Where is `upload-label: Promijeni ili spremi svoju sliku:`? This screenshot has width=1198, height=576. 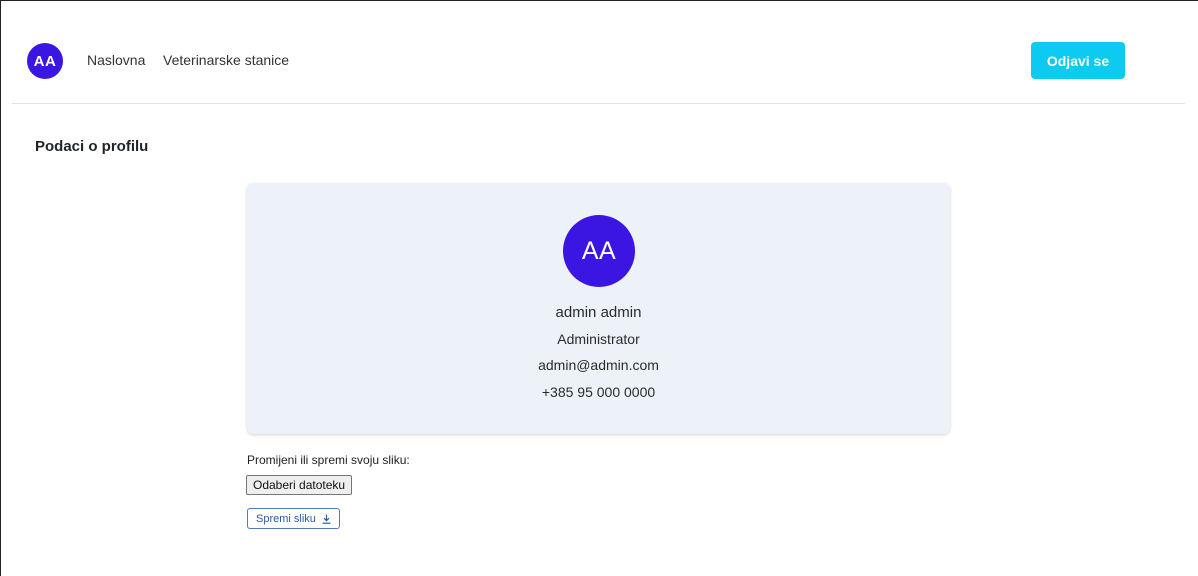 upload-label: Promijeni ili spremi svoju sliku: is located at coordinates (328, 460).